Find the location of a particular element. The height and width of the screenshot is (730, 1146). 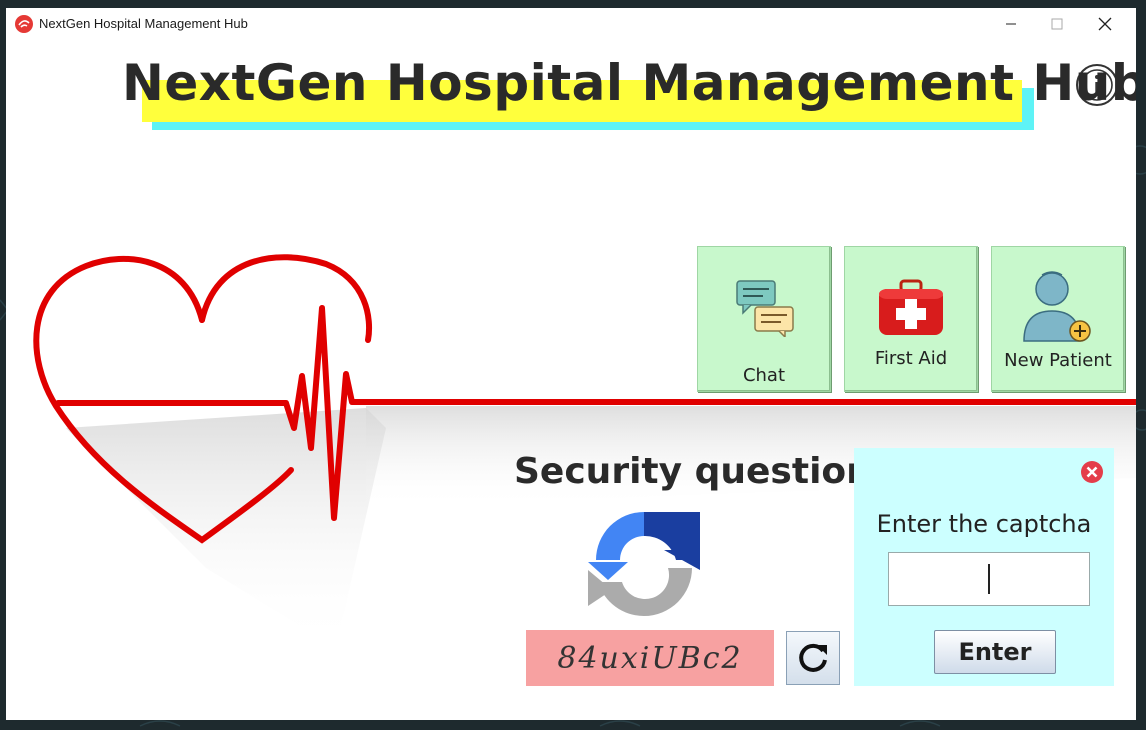

chat-button: Chat is located at coordinates (764, 319).